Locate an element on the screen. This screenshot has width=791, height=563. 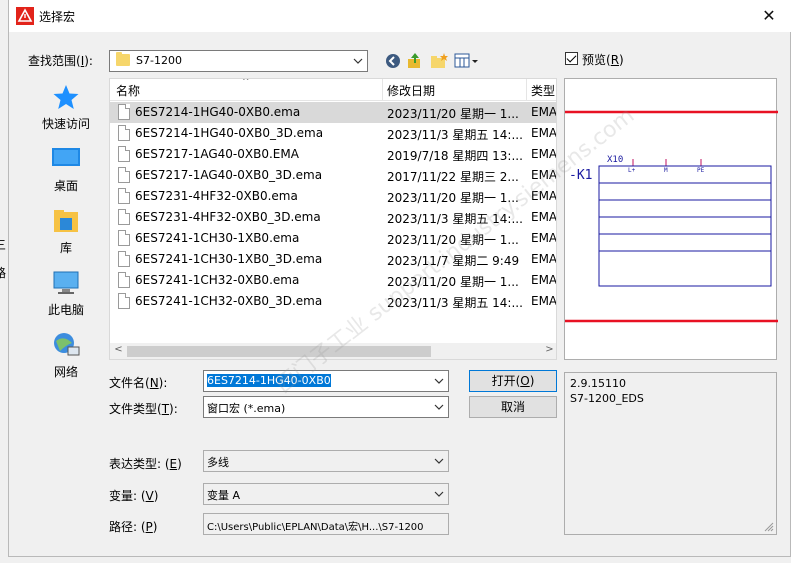
column-header-date: 修改日期 is located at coordinates (411, 90).